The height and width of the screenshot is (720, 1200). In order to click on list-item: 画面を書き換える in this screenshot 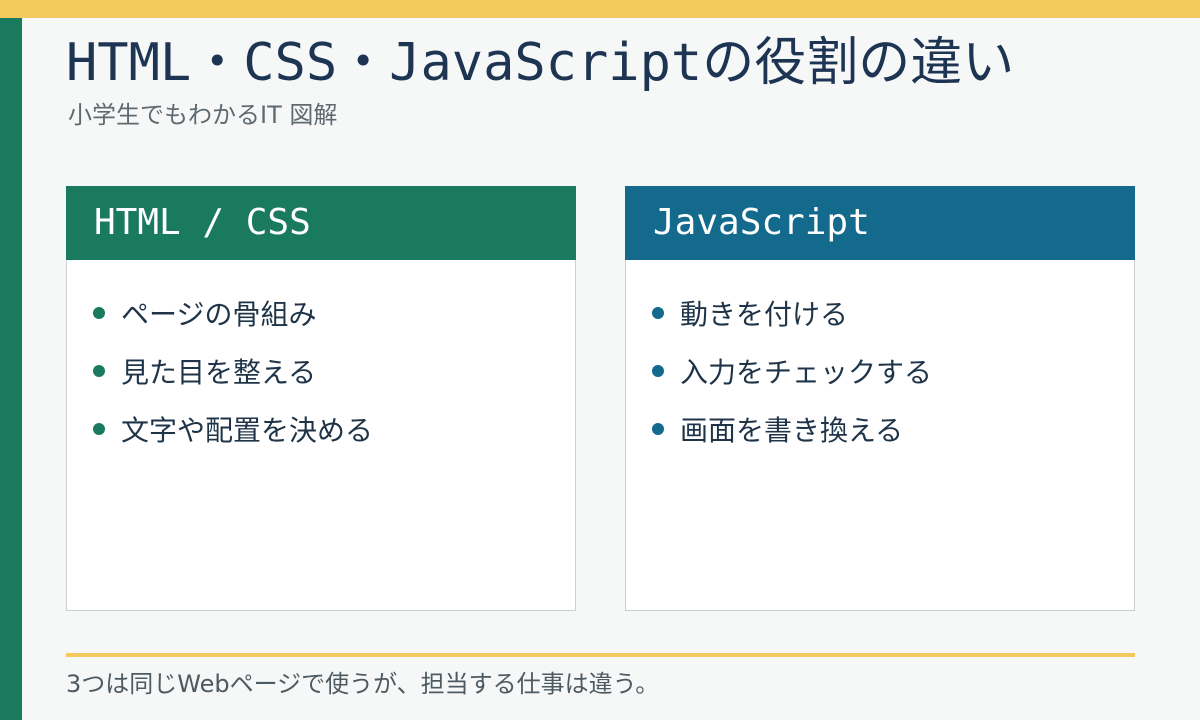, I will do `click(893, 429)`.